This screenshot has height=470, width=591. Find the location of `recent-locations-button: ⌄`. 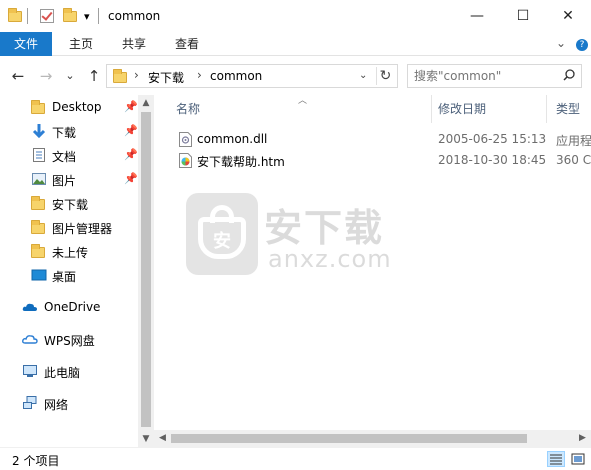

recent-locations-button: ⌄ is located at coordinates (70, 76).